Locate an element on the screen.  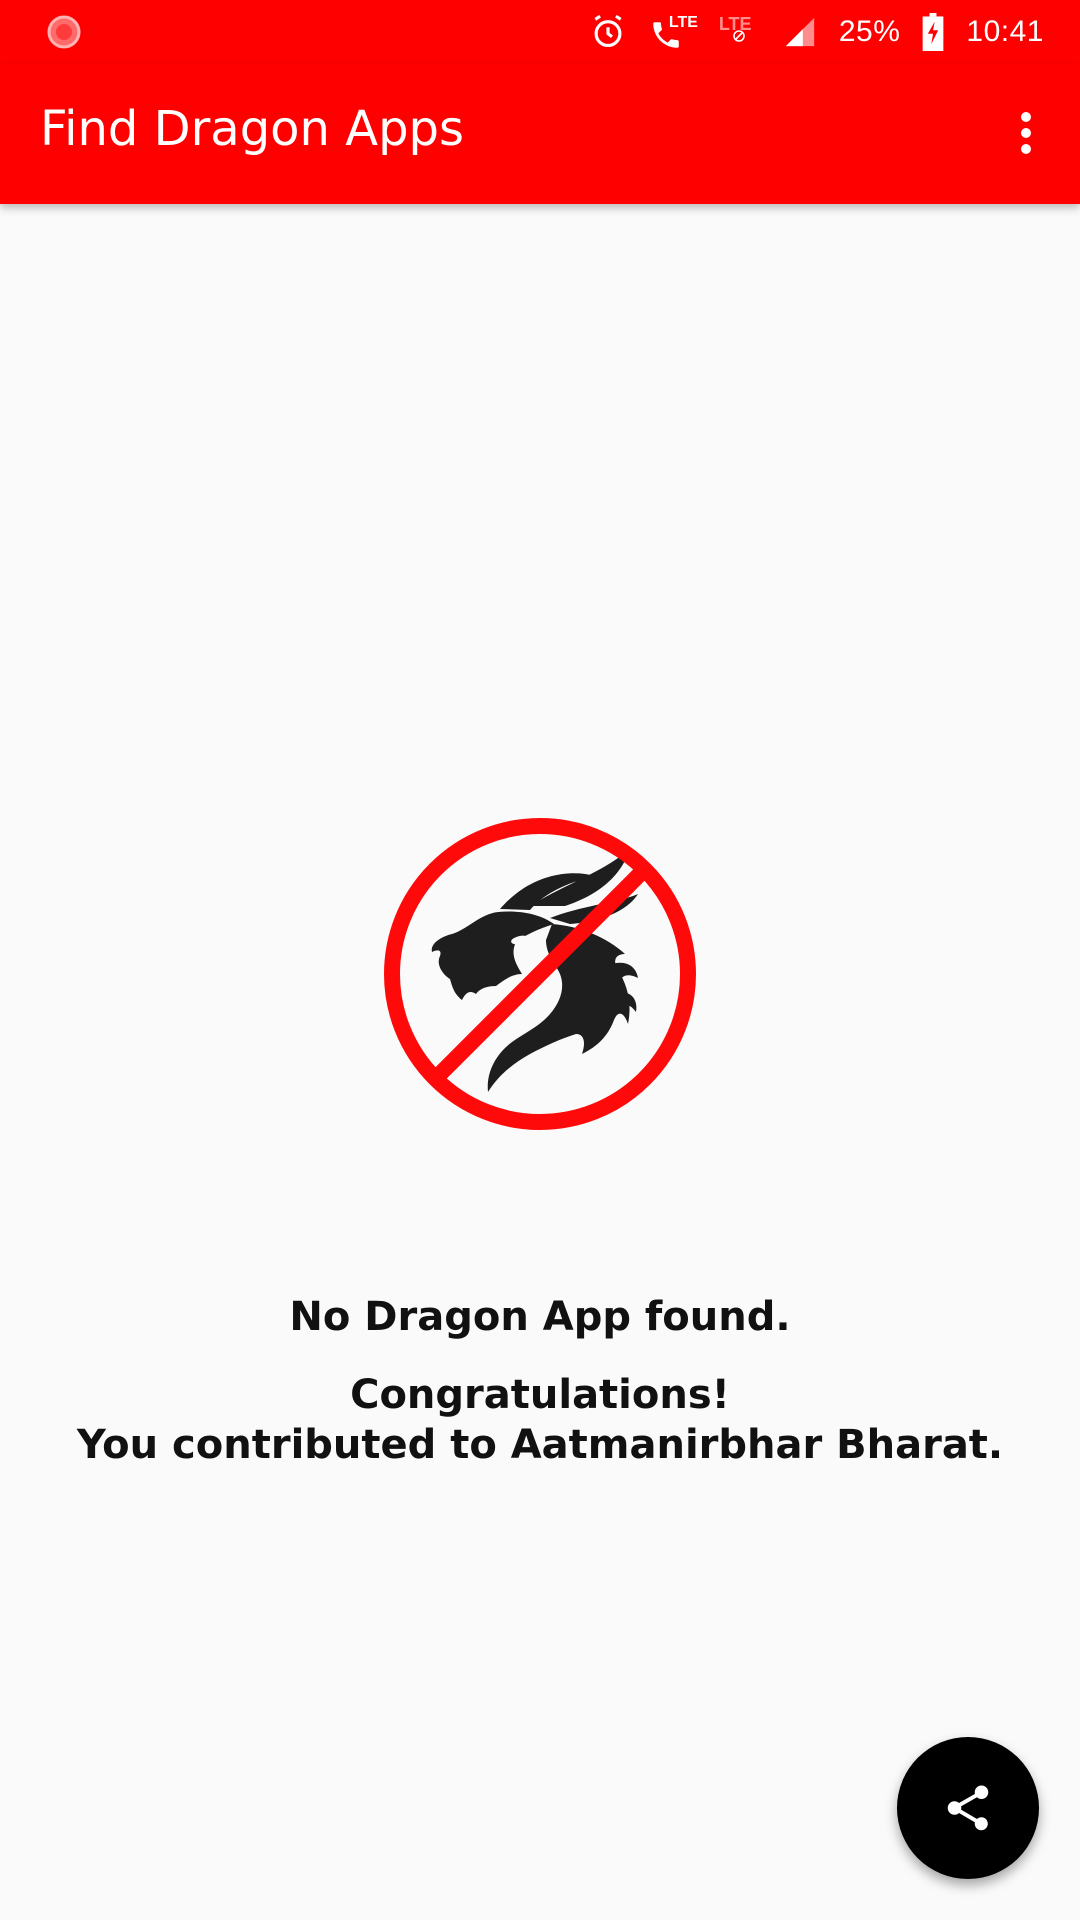
contribution-line: You contributed to Aatmanirbhar Bharat. is located at coordinates (540, 1445).